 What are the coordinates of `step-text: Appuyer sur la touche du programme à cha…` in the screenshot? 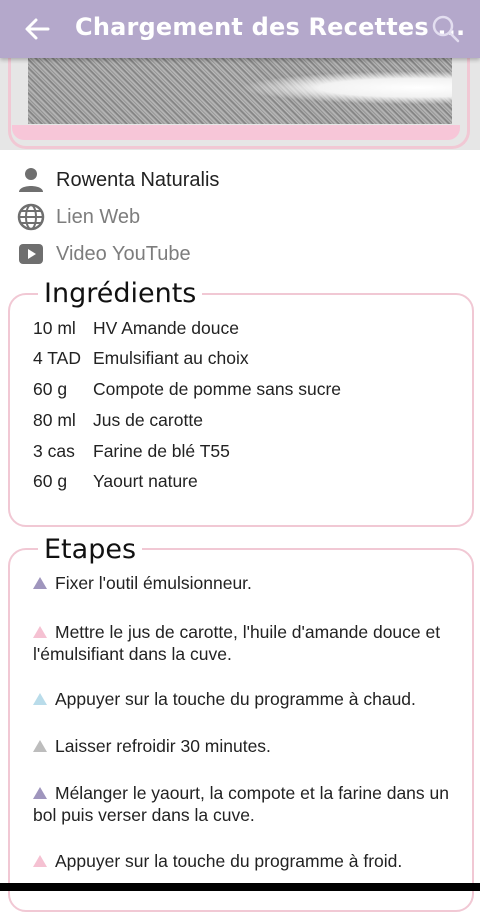 It's located at (235, 699).